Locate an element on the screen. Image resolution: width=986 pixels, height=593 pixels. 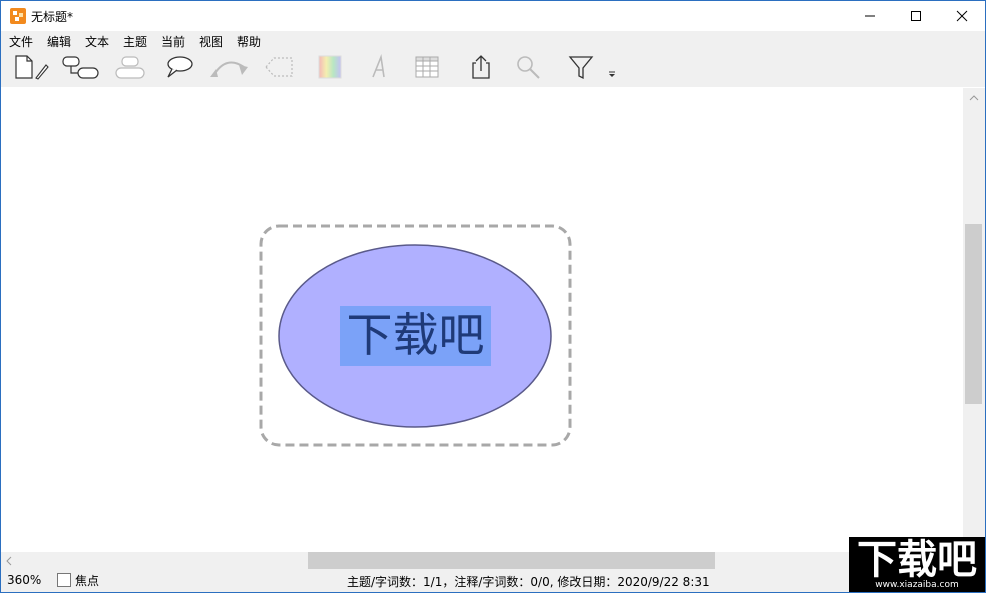
focus-label: 焦点 is located at coordinates (87, 581).